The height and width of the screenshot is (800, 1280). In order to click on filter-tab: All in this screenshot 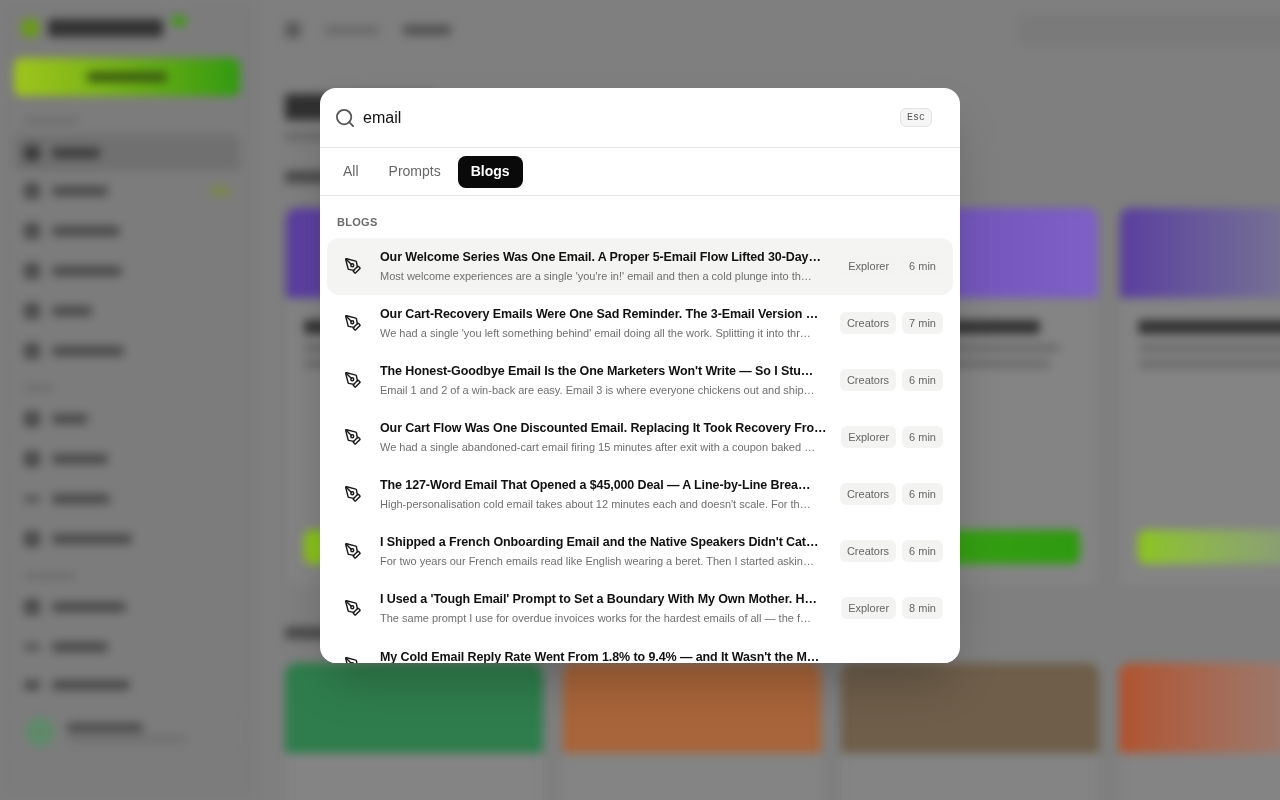, I will do `click(351, 171)`.